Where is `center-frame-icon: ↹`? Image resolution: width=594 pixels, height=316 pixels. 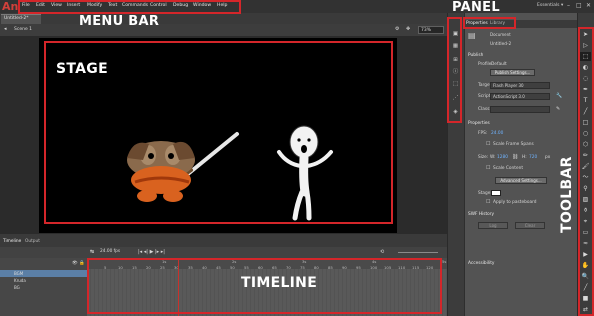
center-frame-icon: ↹ is located at coordinates (92, 252).